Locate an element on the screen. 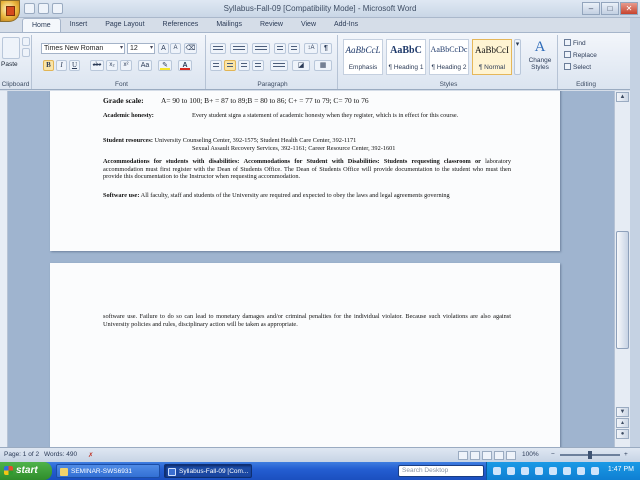 The width and height of the screenshot is (640, 480). font-size-combo: 12 ▾ is located at coordinates (141, 48).